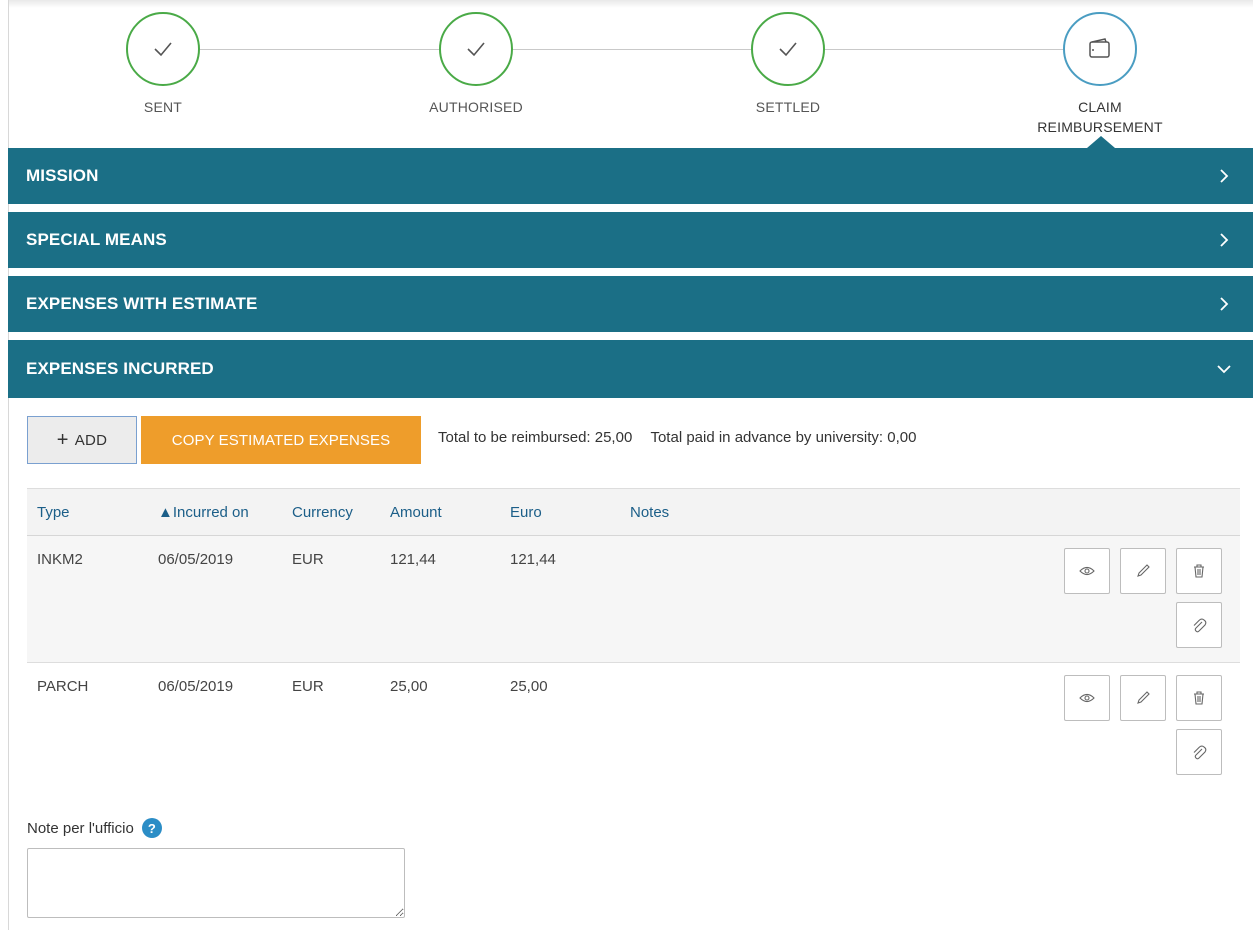 The image size is (1253, 930). Describe the element at coordinates (529, 686) in the screenshot. I see `cell-euro: 25,00` at that location.